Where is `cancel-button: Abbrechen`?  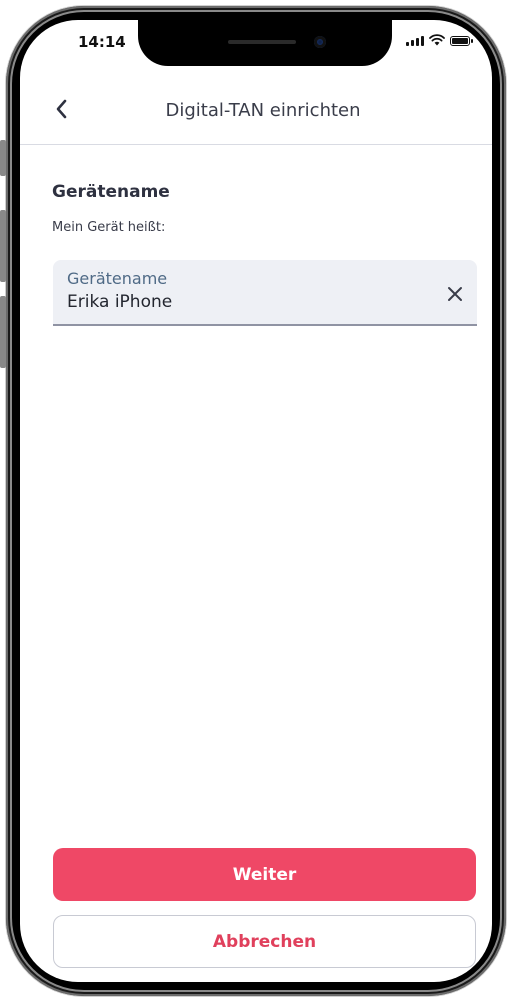 cancel-button: Abbrechen is located at coordinates (264, 941).